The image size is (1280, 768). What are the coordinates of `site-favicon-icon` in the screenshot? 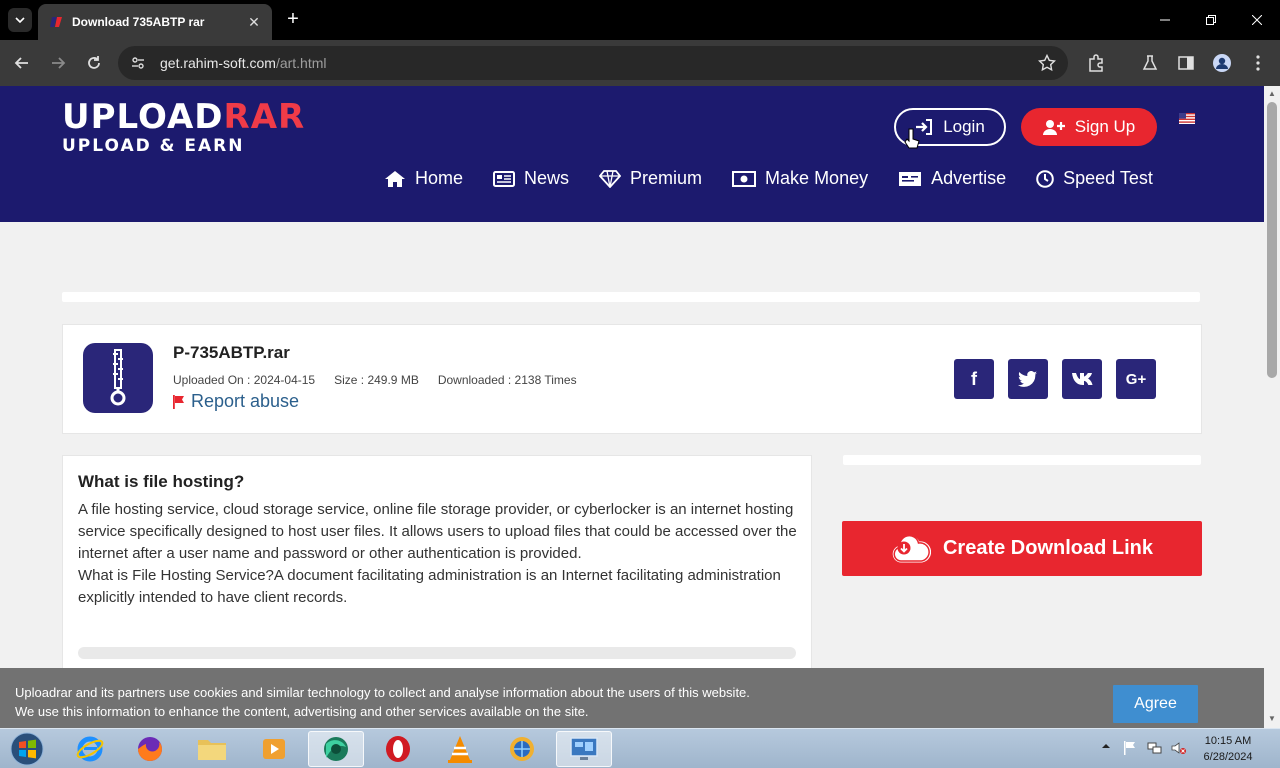 It's located at (56, 22).